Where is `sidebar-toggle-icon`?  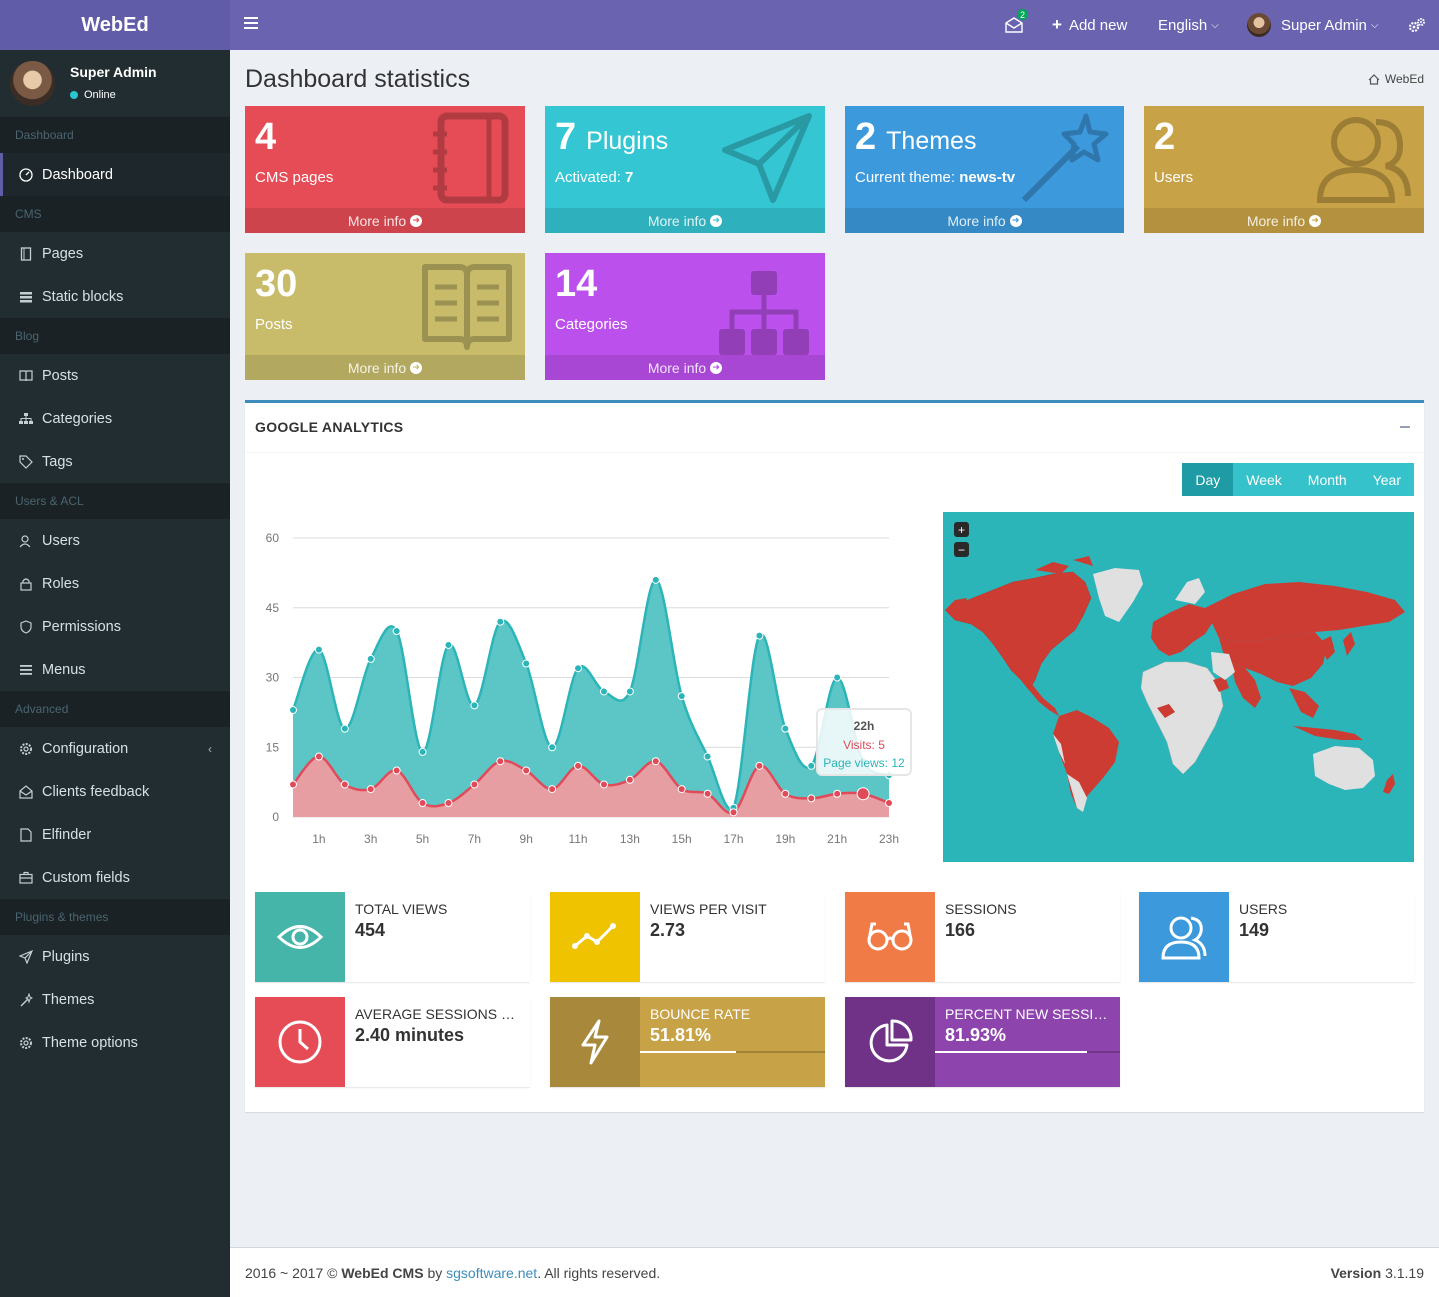
sidebar-toggle-icon is located at coordinates (251, 23).